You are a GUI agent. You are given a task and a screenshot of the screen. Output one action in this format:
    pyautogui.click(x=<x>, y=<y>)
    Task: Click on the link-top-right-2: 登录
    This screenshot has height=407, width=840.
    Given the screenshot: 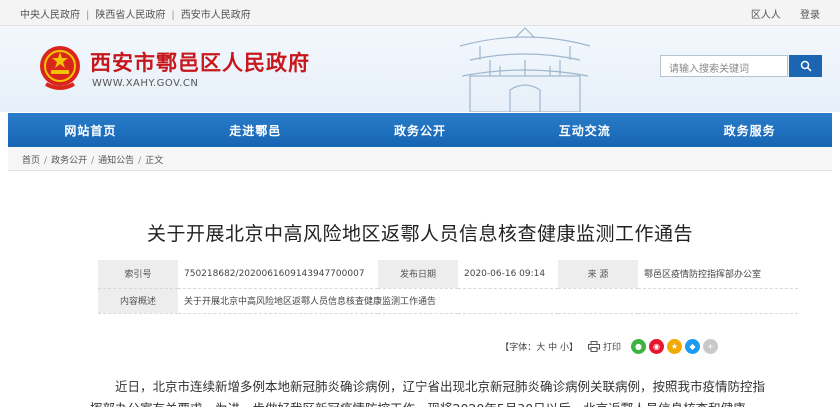 What is the action you would take?
    pyautogui.click(x=810, y=15)
    